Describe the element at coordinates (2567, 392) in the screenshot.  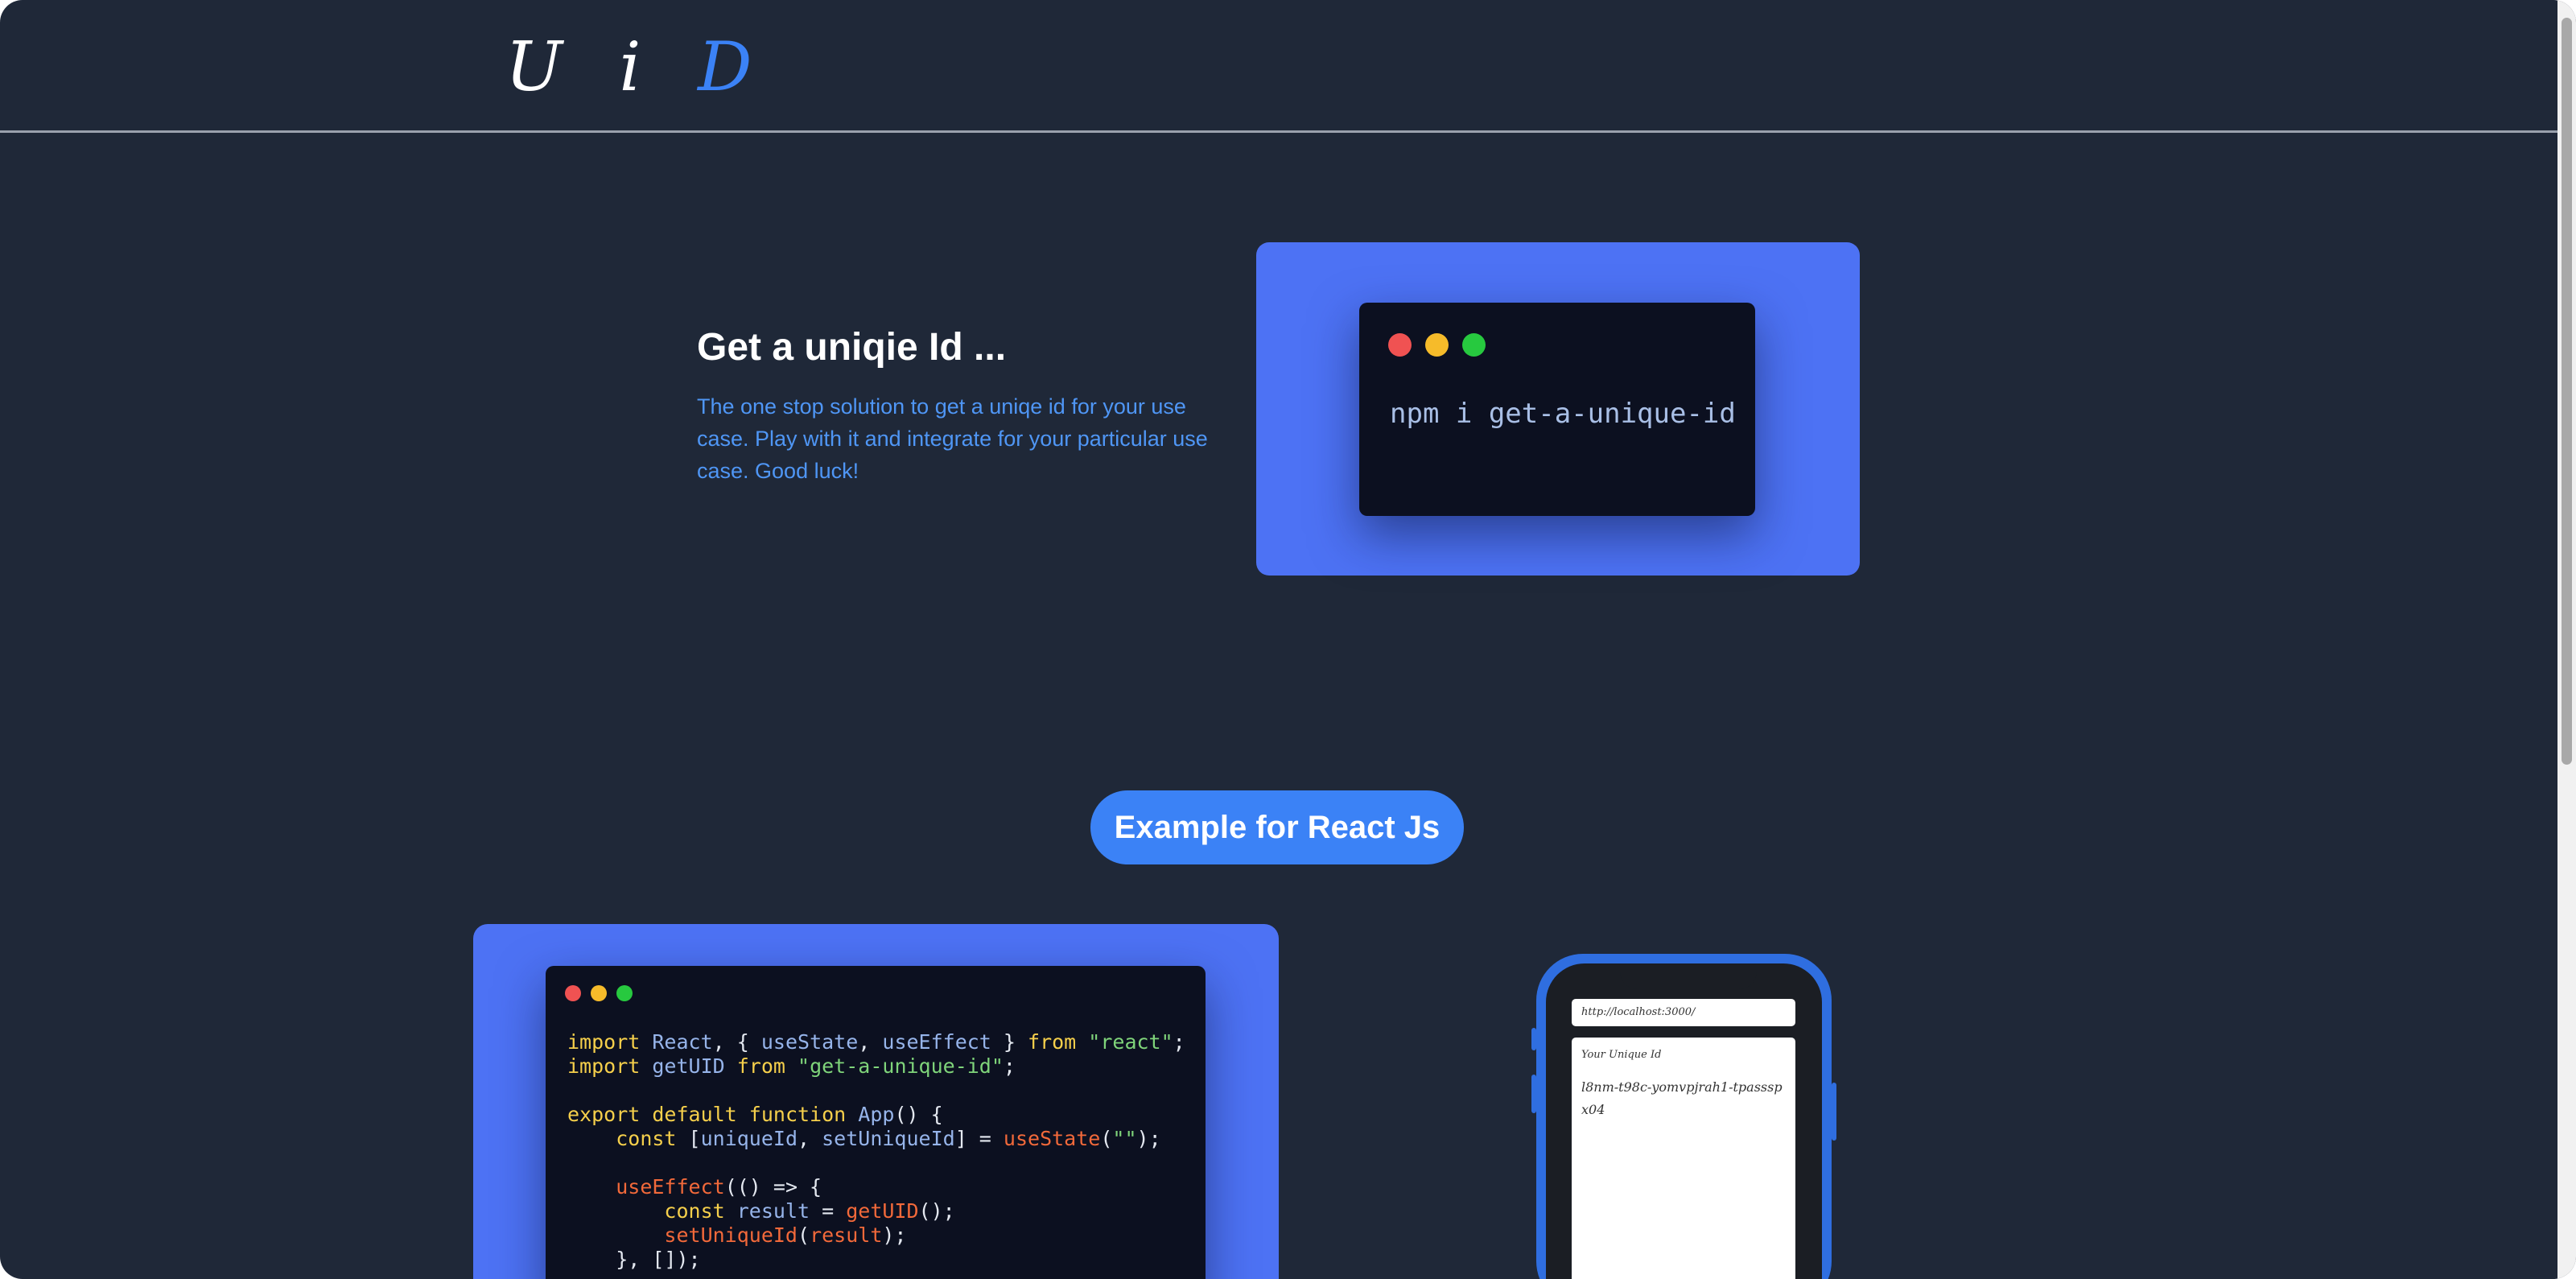
I see `scrollbar-thumb` at that location.